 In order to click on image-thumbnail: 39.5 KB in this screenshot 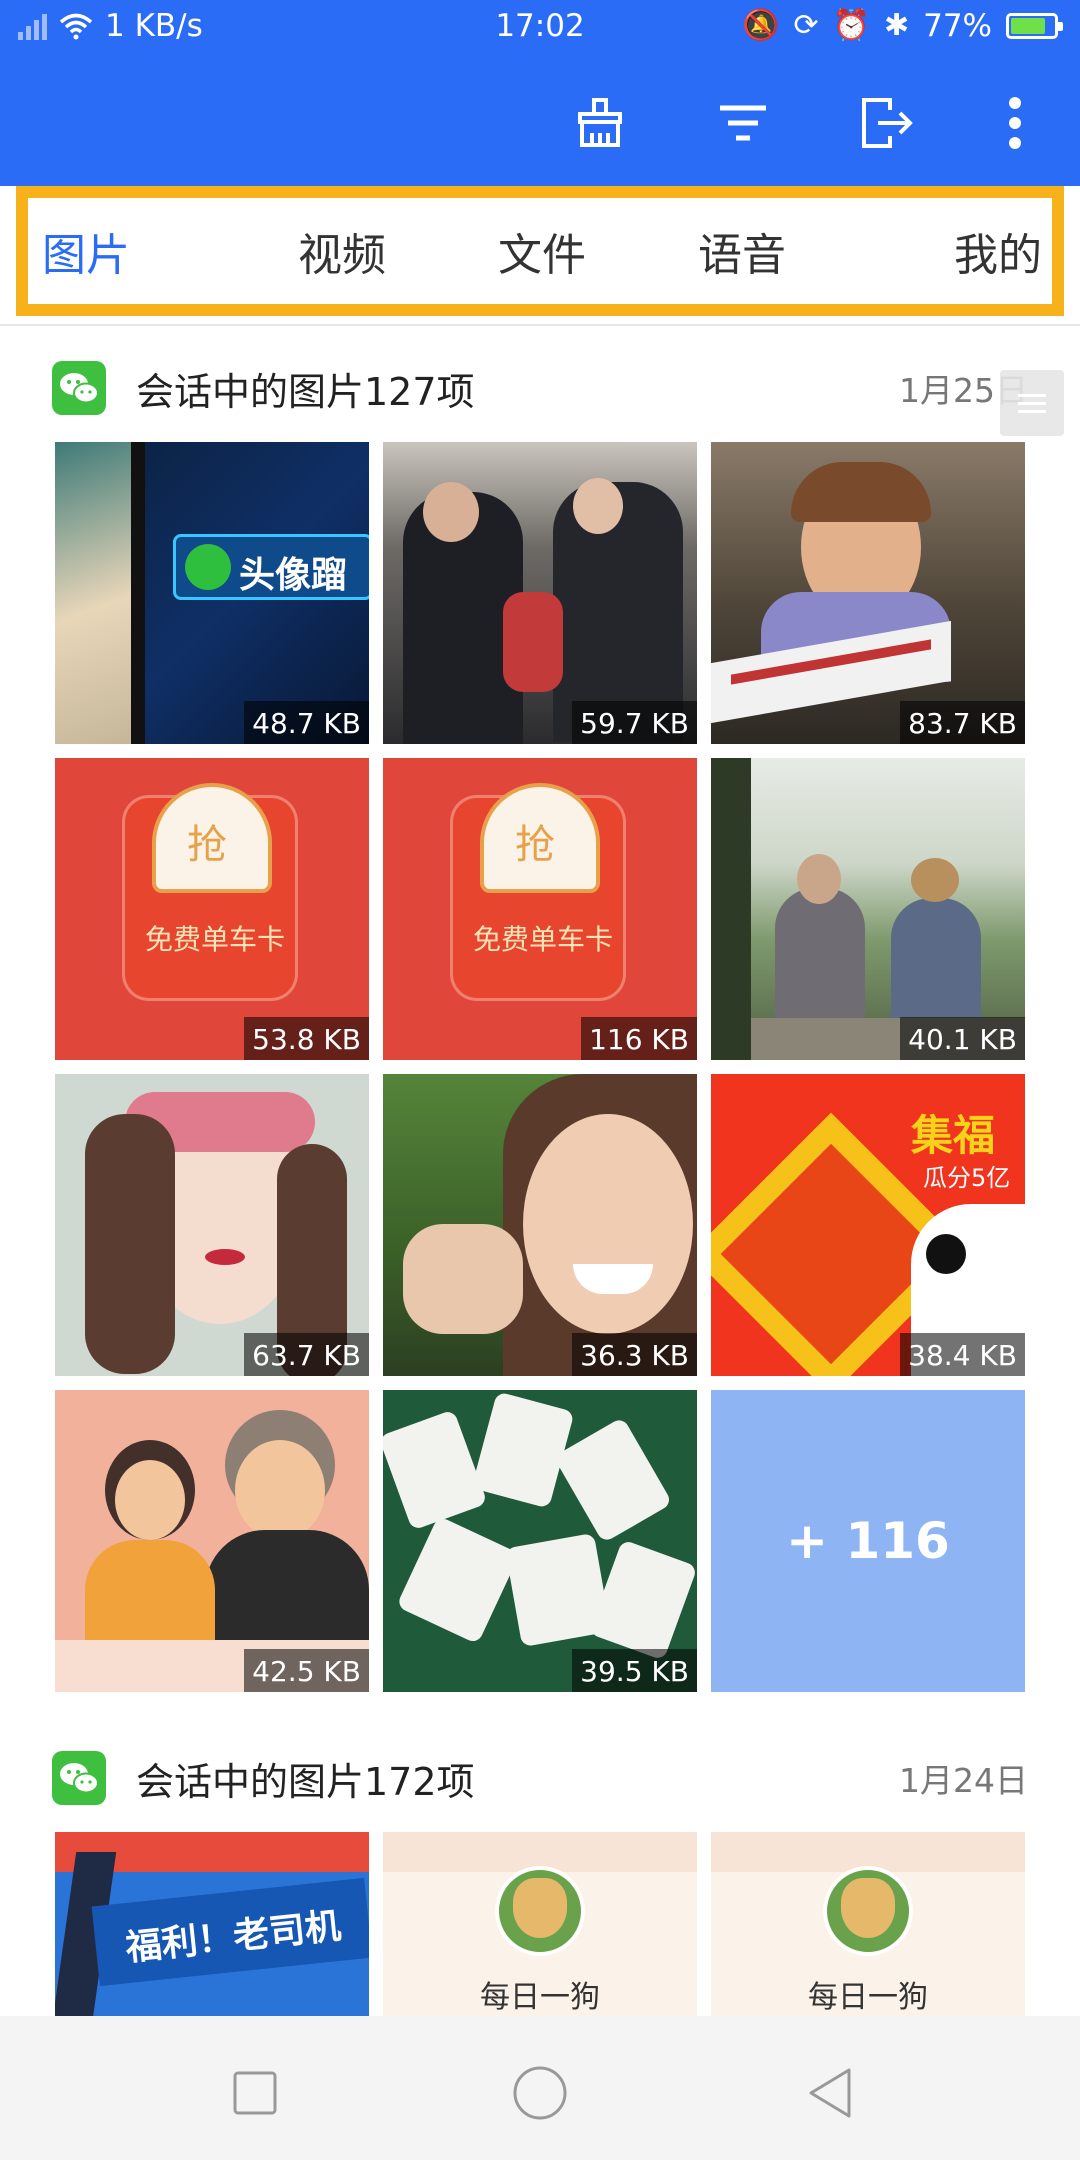, I will do `click(540, 1541)`.